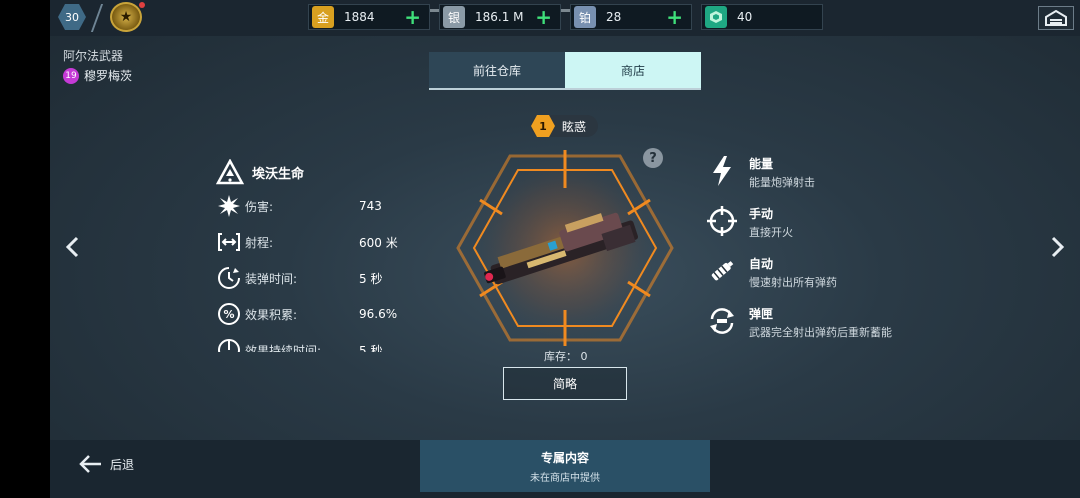 This screenshot has width=1080, height=498. I want to click on silver-icon: 银, so click(454, 17).